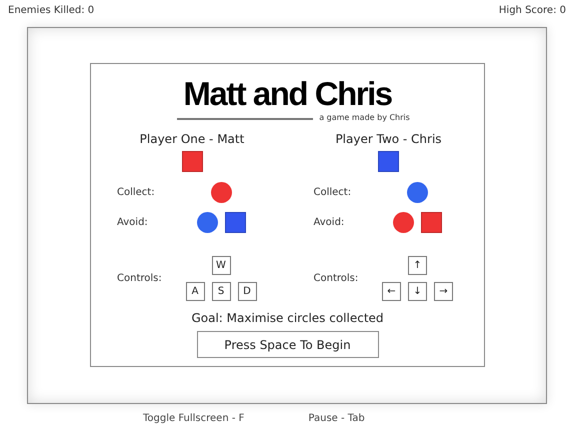  Describe the element at coordinates (364, 118) in the screenshot. I see `subtitle: a game made by Chris` at that location.